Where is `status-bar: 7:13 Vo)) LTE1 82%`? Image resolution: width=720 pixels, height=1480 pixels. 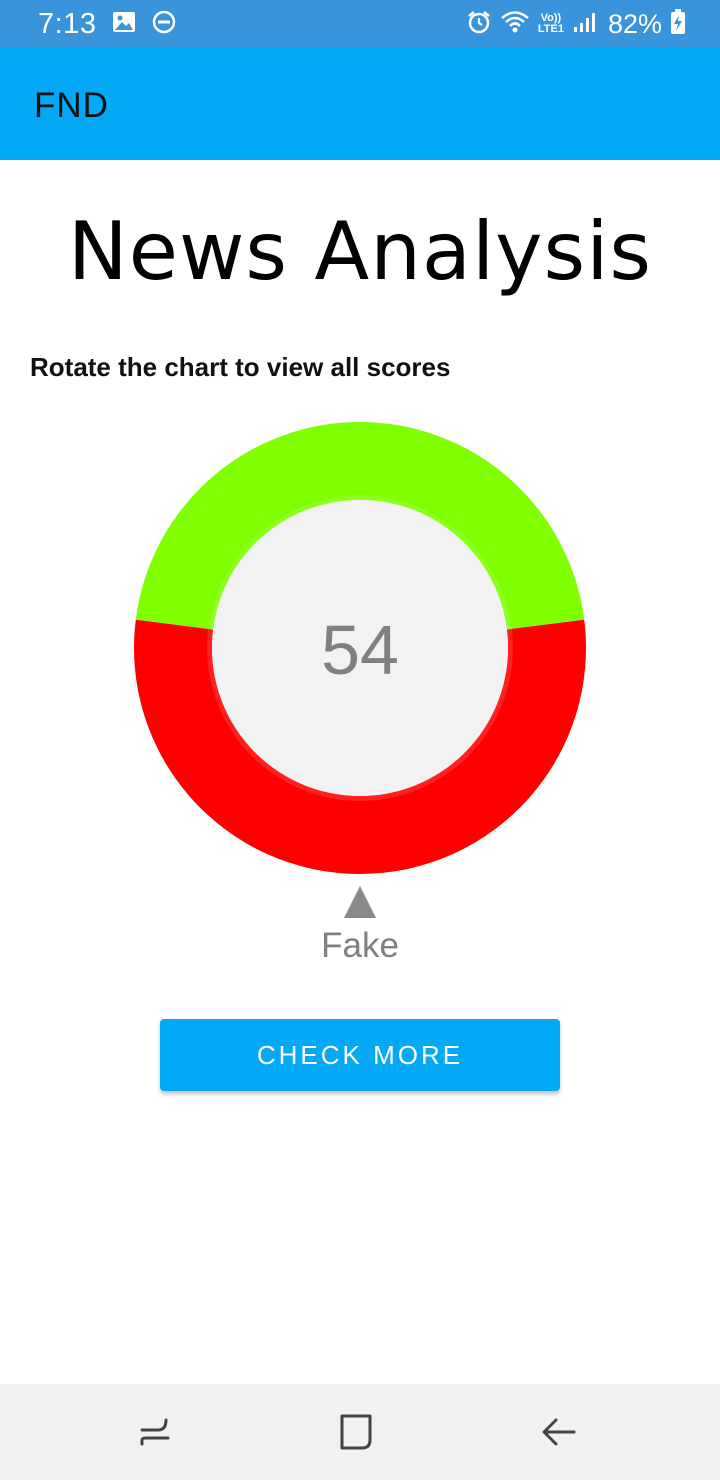 status-bar: 7:13 Vo)) LTE1 82% is located at coordinates (360, 24).